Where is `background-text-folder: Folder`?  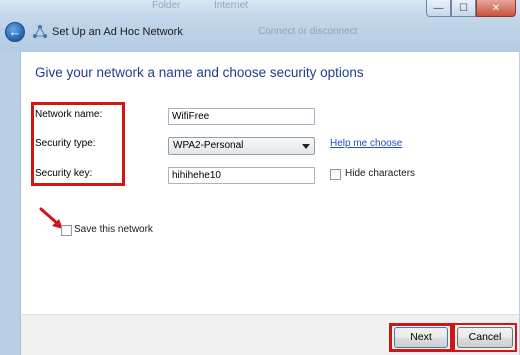
background-text-folder: Folder is located at coordinates (166, 5).